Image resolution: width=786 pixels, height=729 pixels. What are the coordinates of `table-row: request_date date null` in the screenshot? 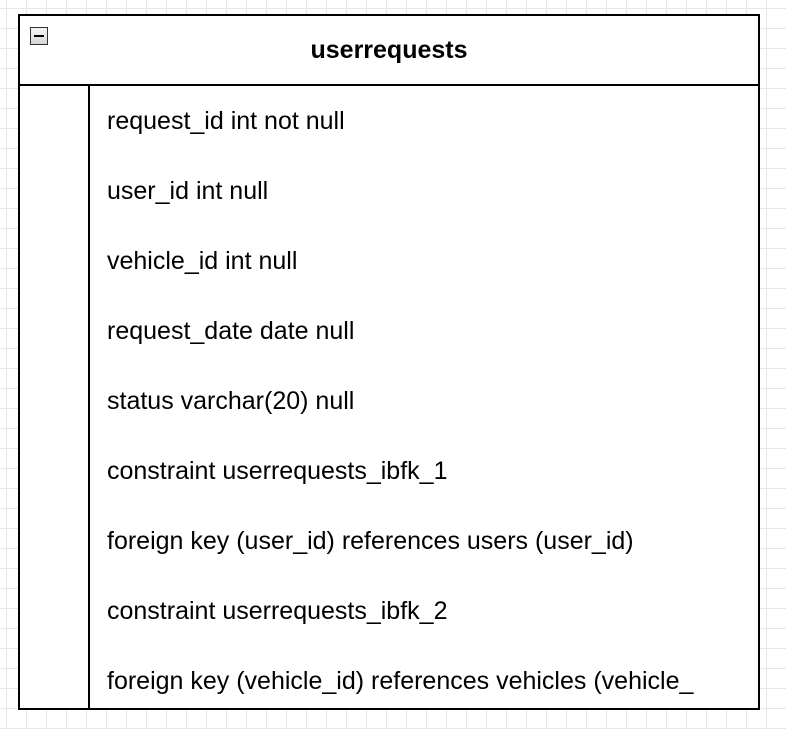 It's located at (432, 331).